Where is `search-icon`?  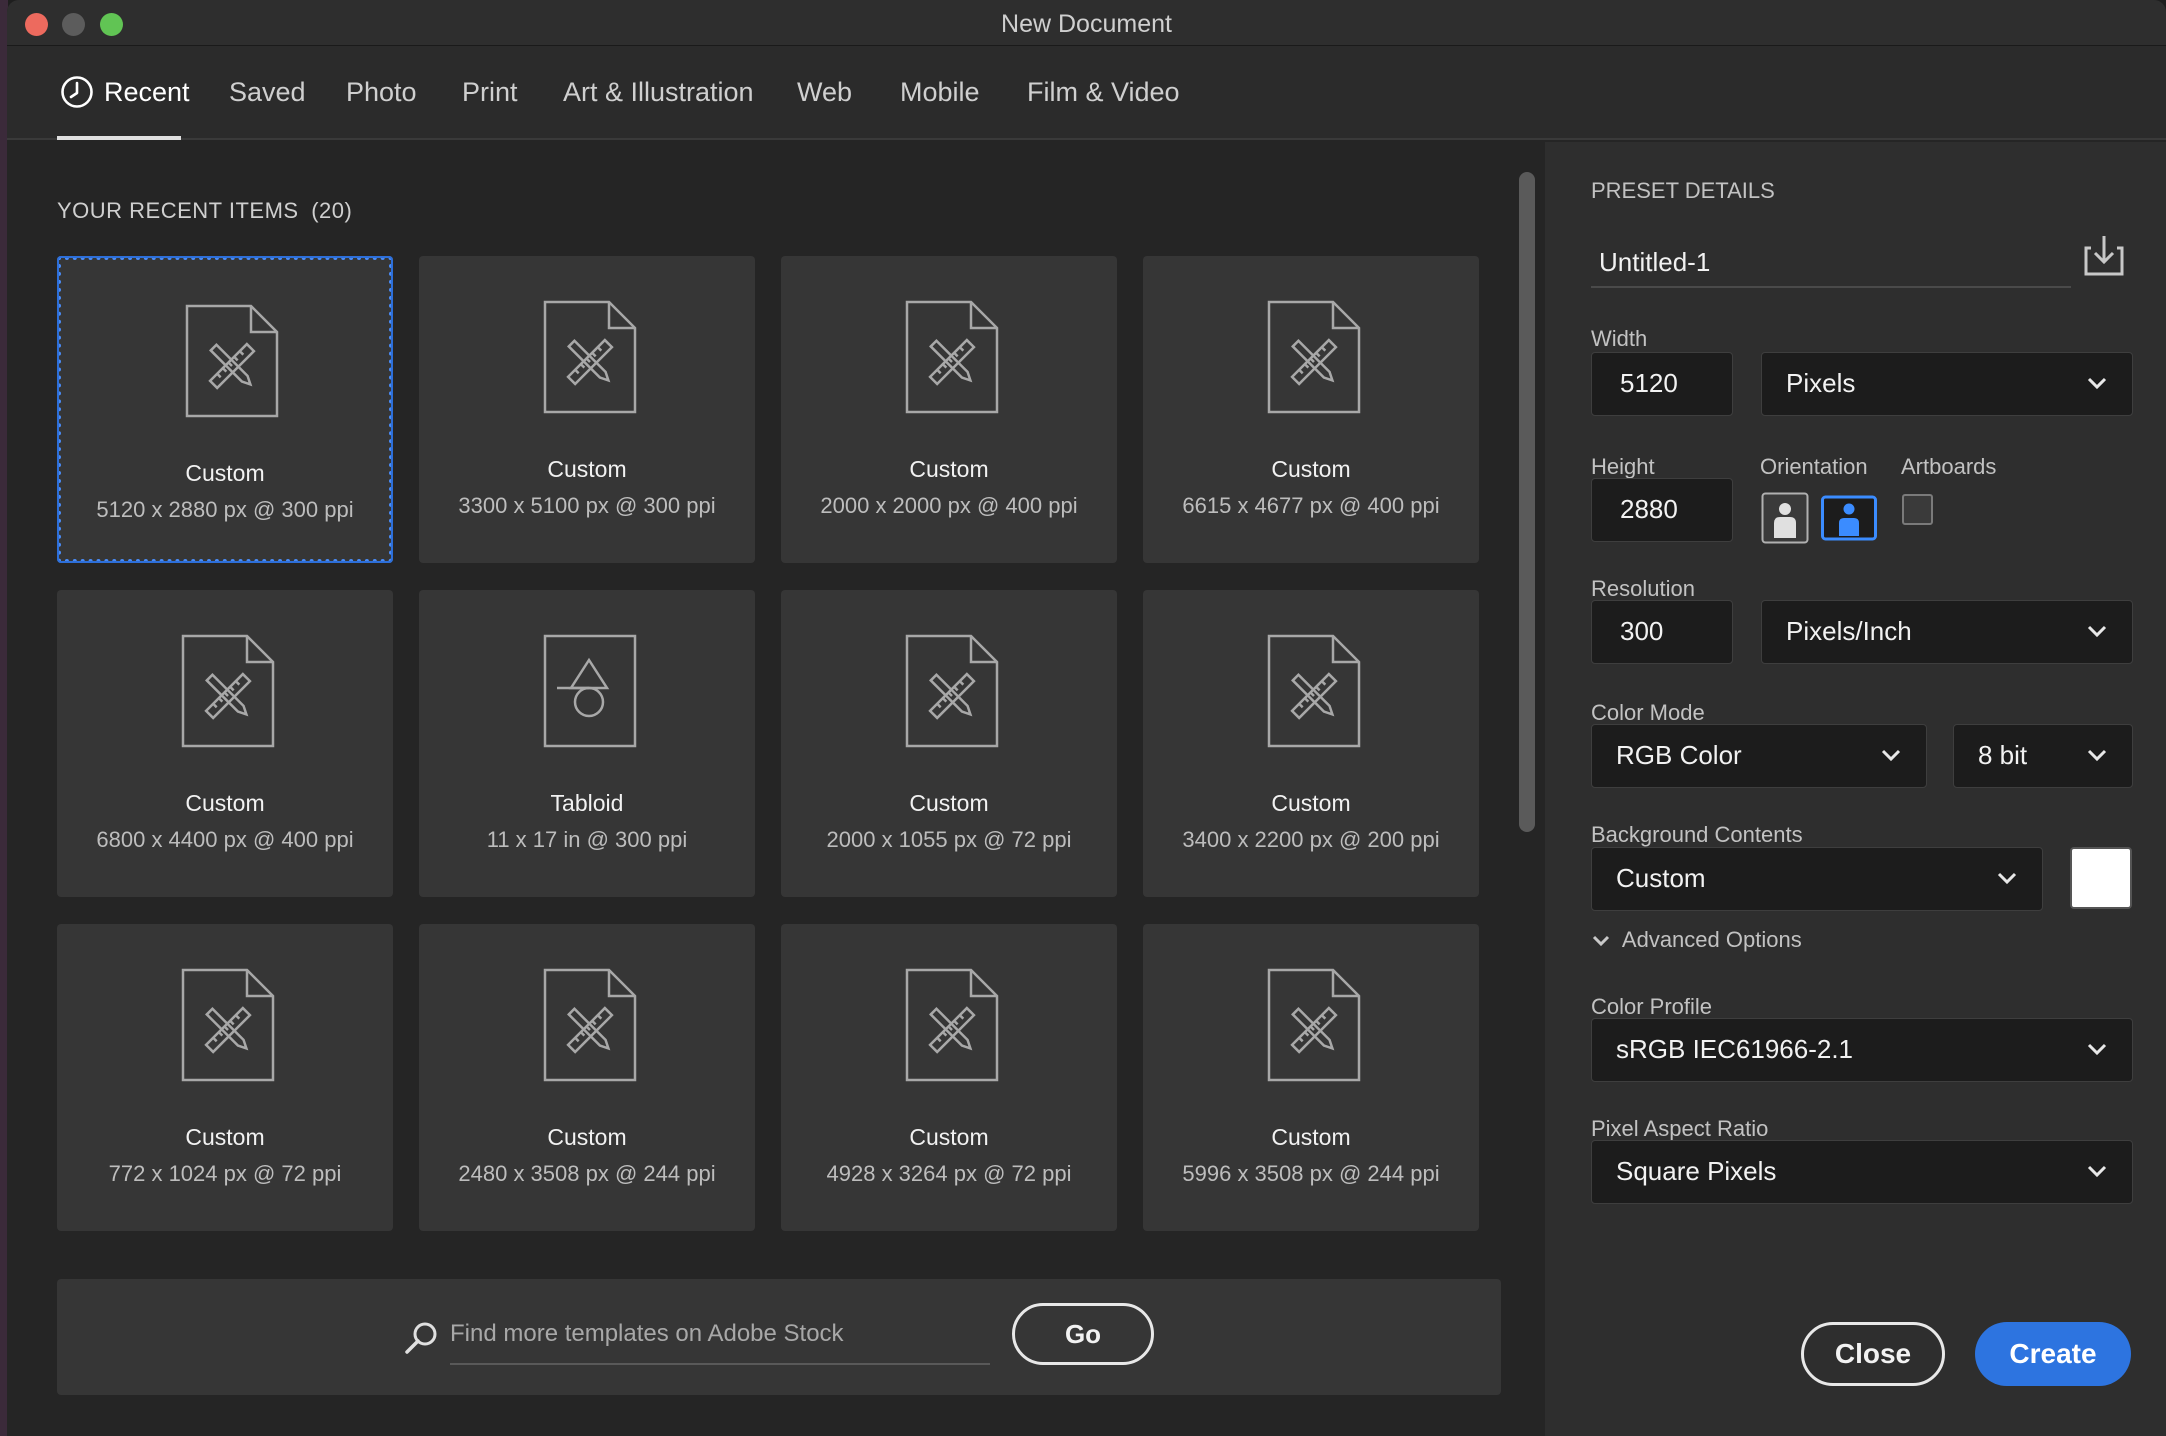 search-icon is located at coordinates (421, 1338).